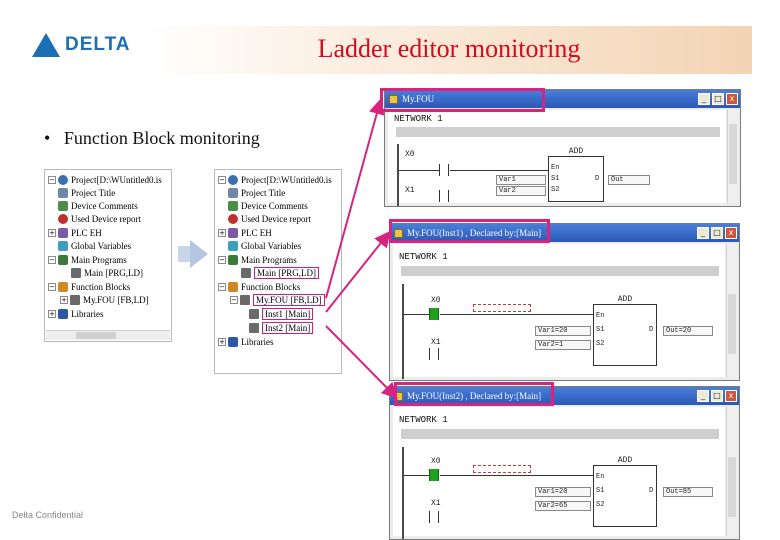 This screenshot has height=540, width=780. What do you see at coordinates (361, 362) in the screenshot?
I see `arrow-to-inst2` at bounding box center [361, 362].